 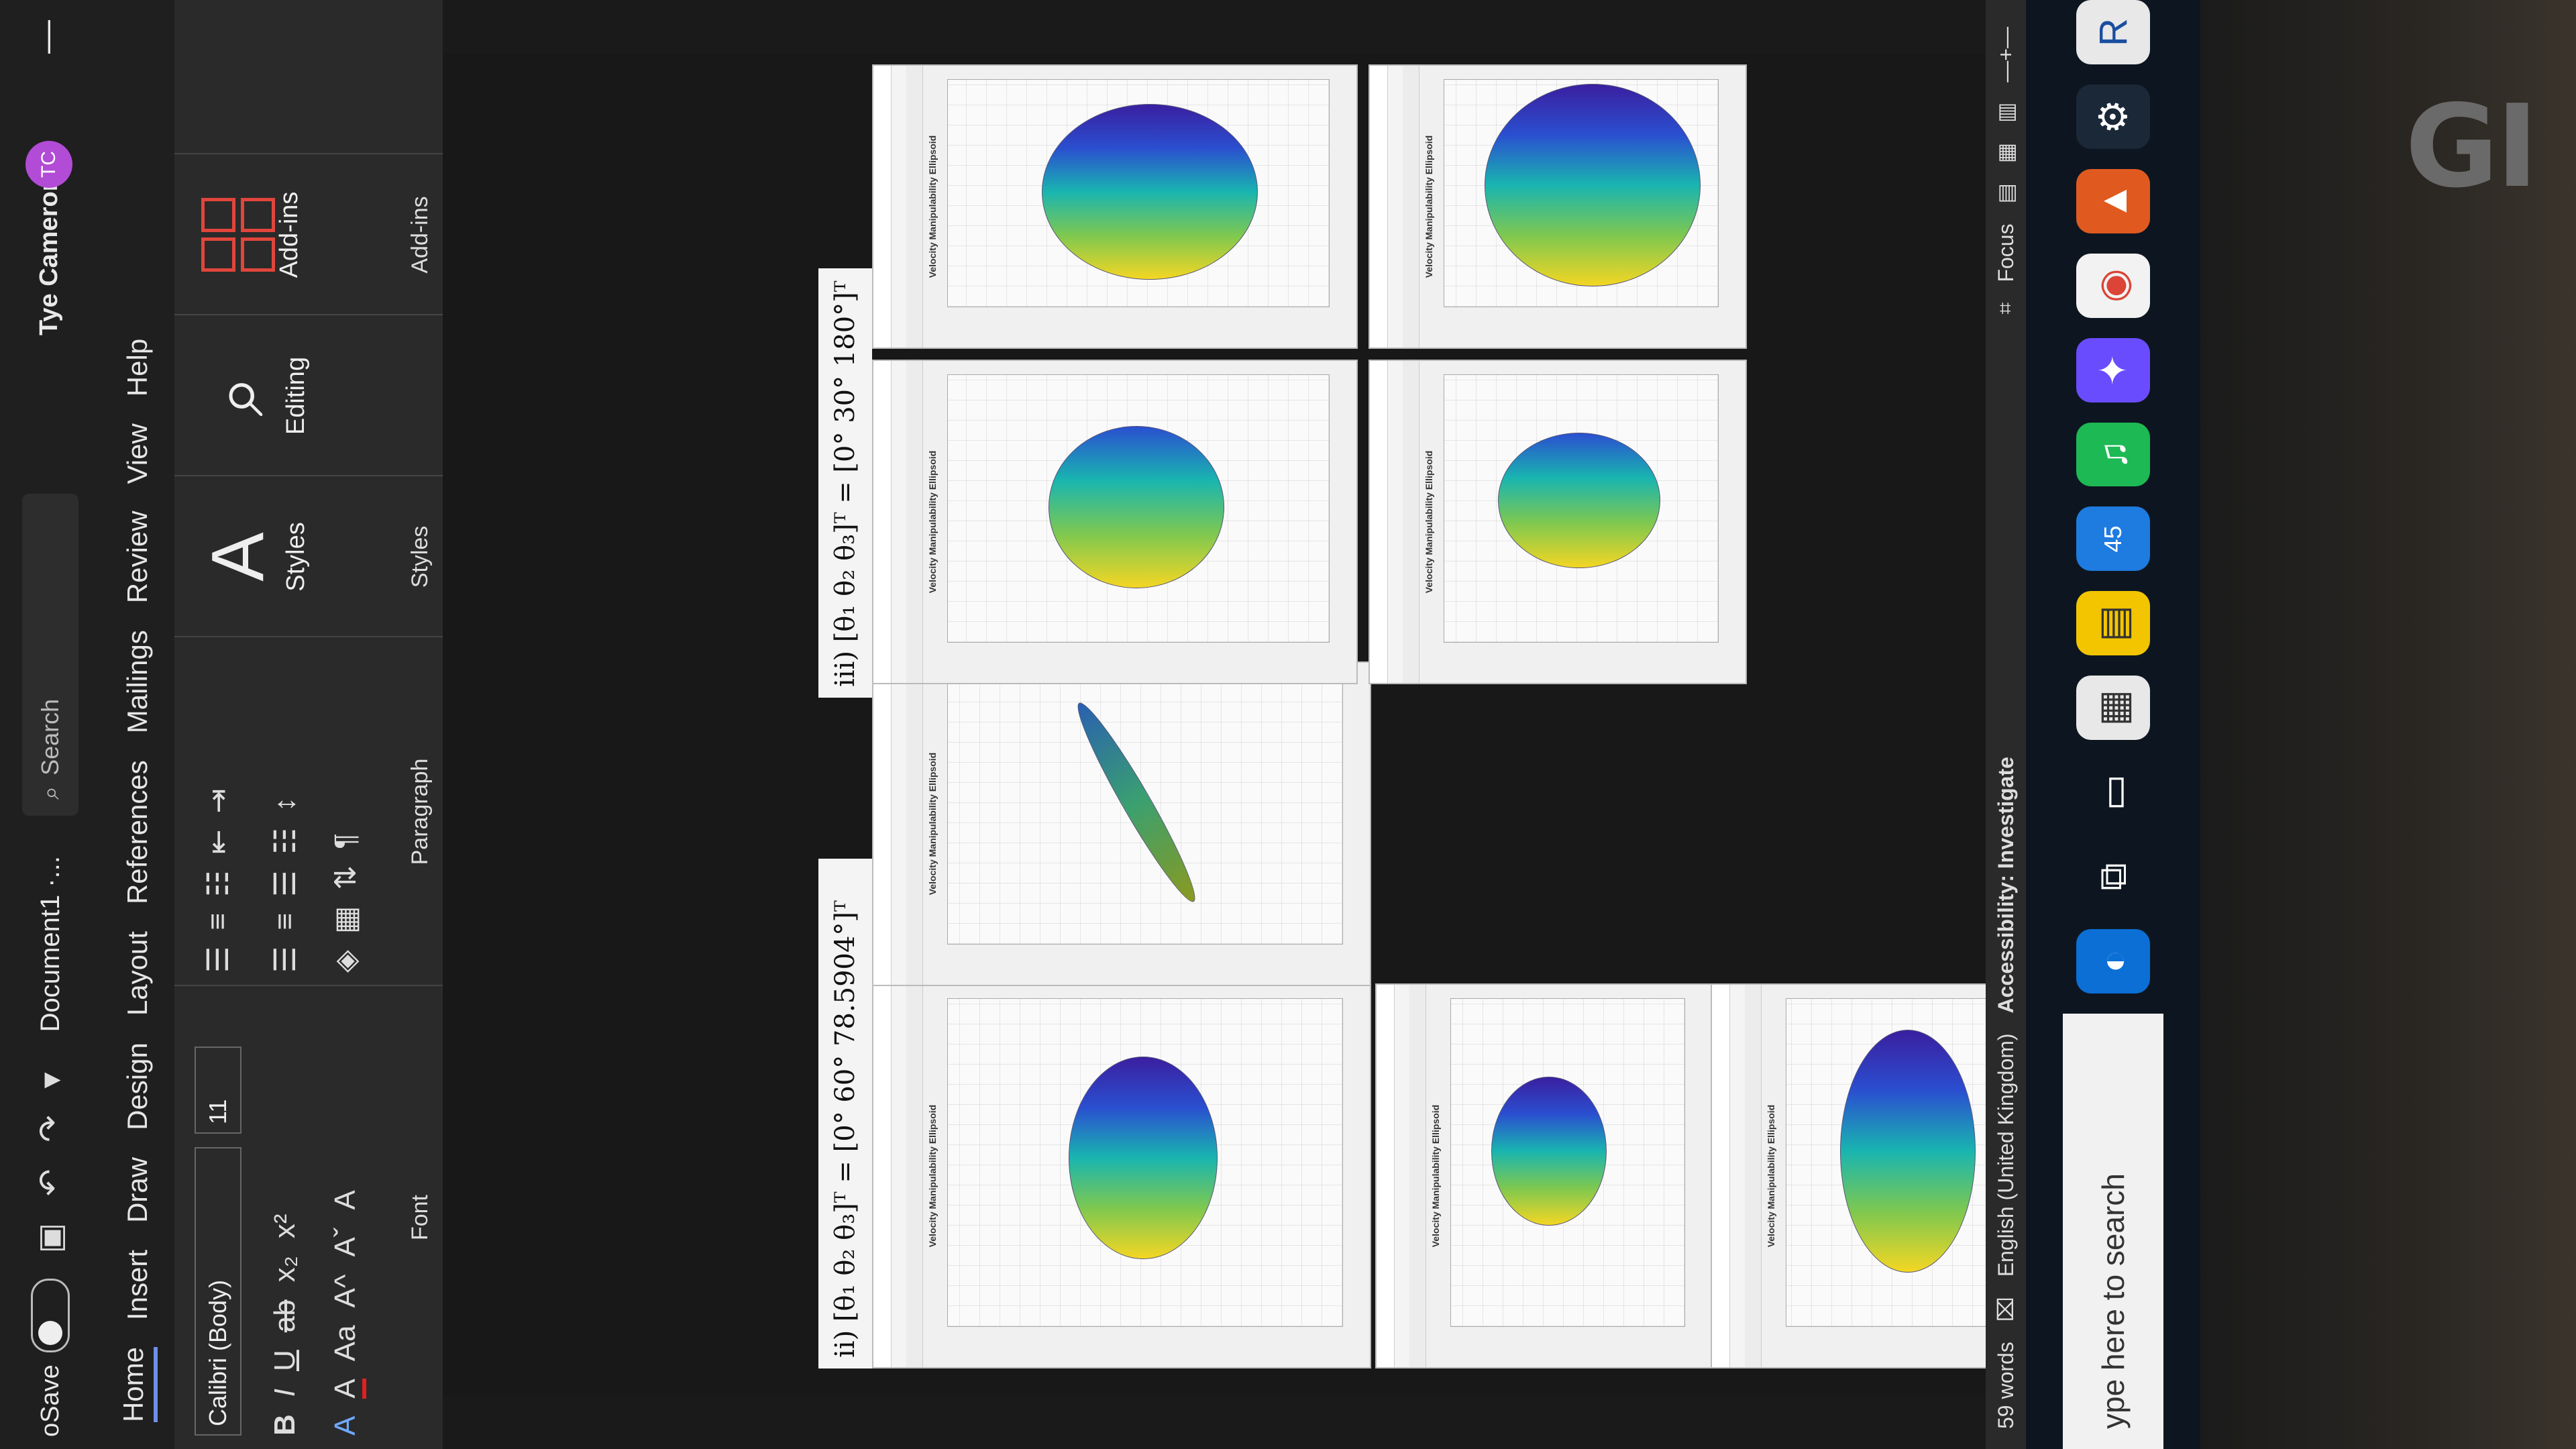 What do you see at coordinates (285, 1315) in the screenshot?
I see `strikethrough-button: ab` at bounding box center [285, 1315].